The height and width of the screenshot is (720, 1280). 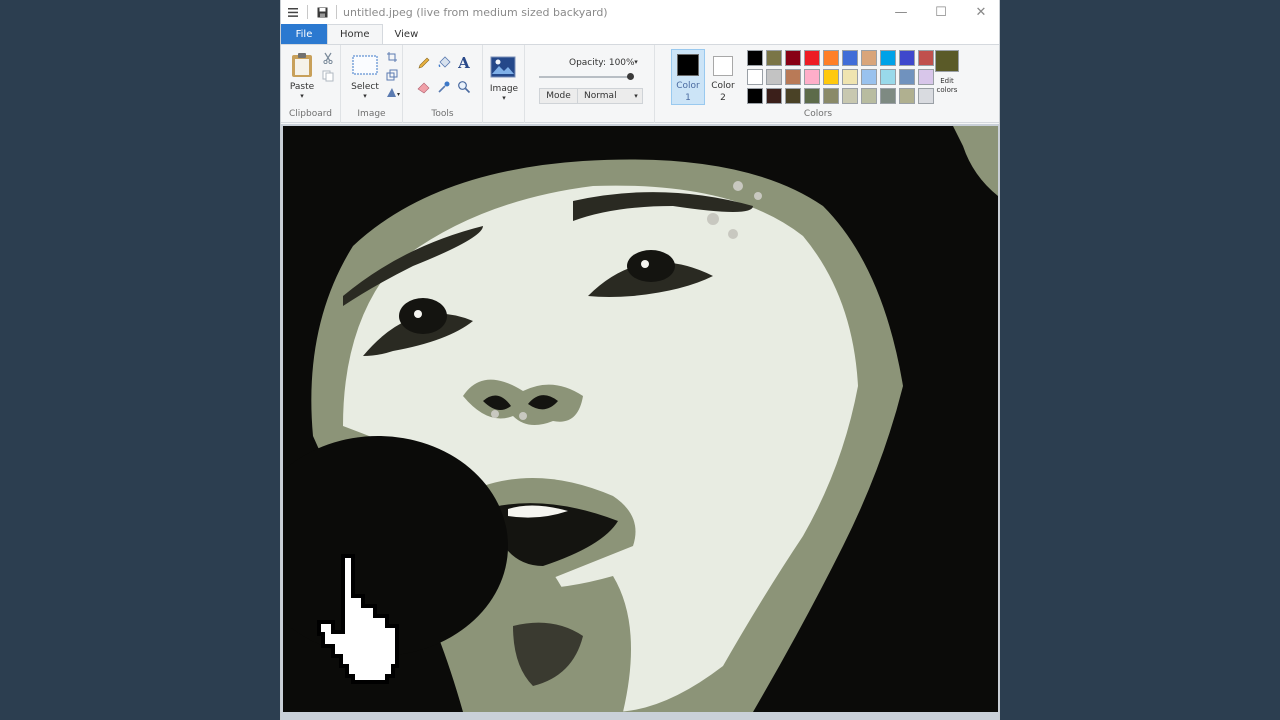 What do you see at coordinates (590, 84) in the screenshot?
I see `opacity-mode-group: Opacity: 100% ▾ Mode Normal ▾` at bounding box center [590, 84].